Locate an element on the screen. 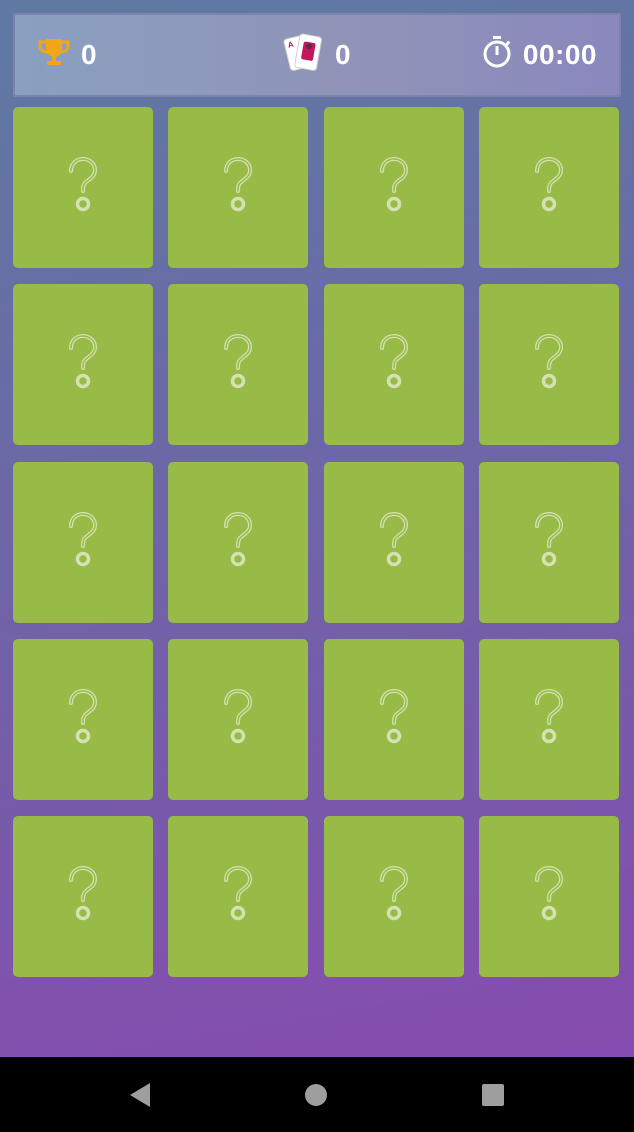 Image resolution: width=634 pixels, height=1132 pixels. stopwatch-icon is located at coordinates (497, 55).